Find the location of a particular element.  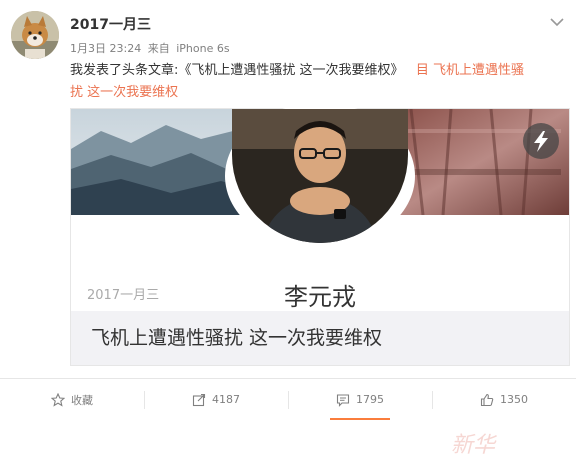

thumbs-up-icon is located at coordinates (487, 399).